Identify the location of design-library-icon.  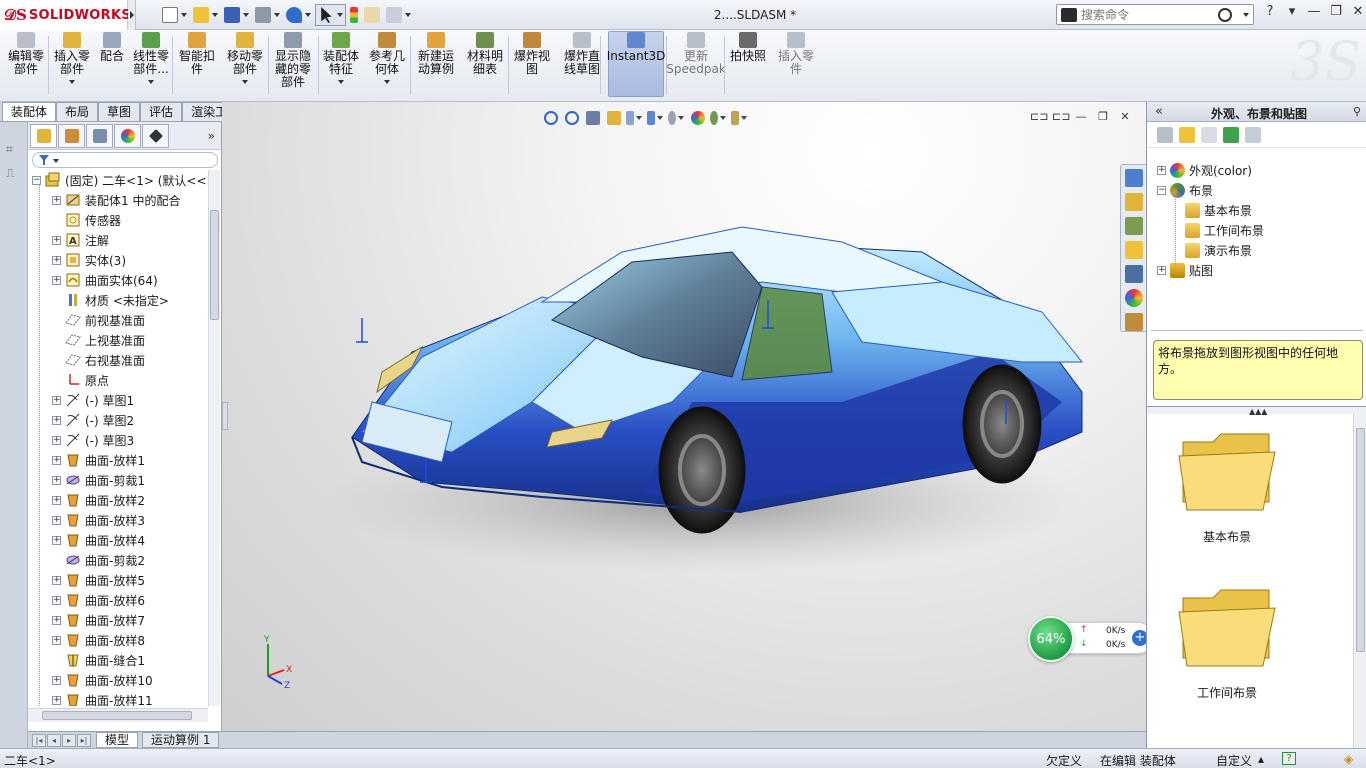
(1134, 226).